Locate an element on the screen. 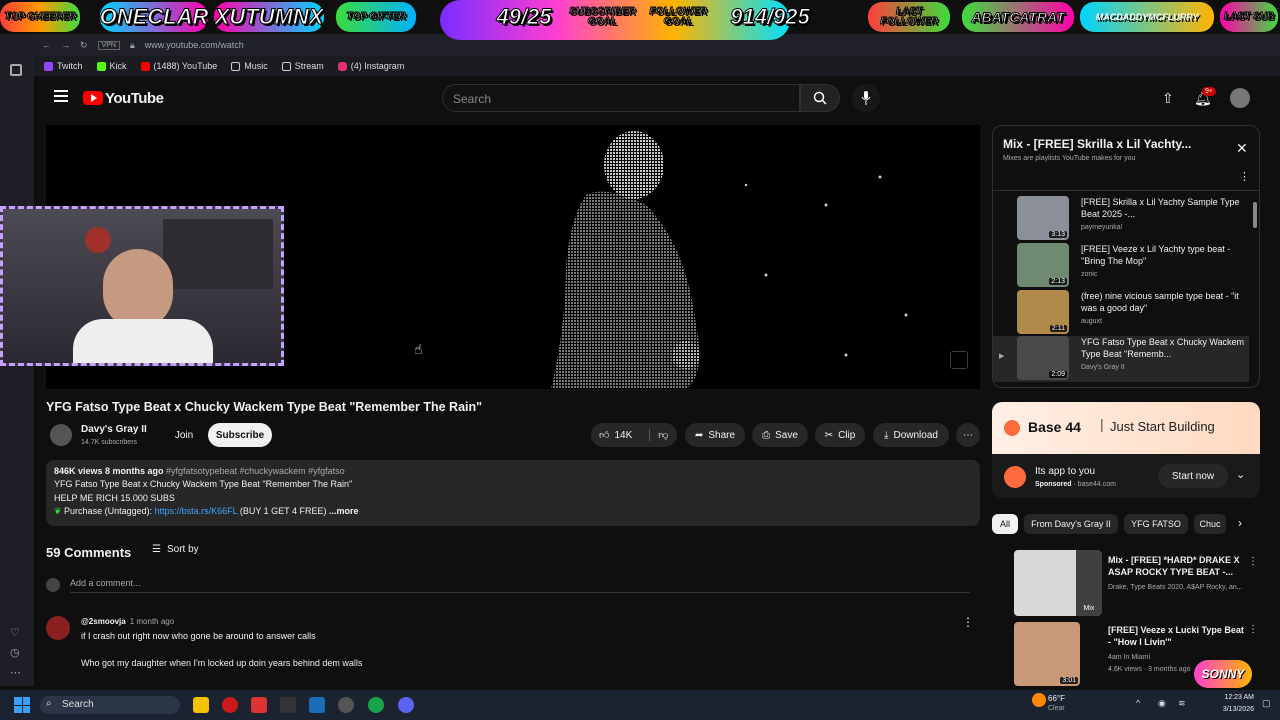  voice-search-button is located at coordinates (866, 98).